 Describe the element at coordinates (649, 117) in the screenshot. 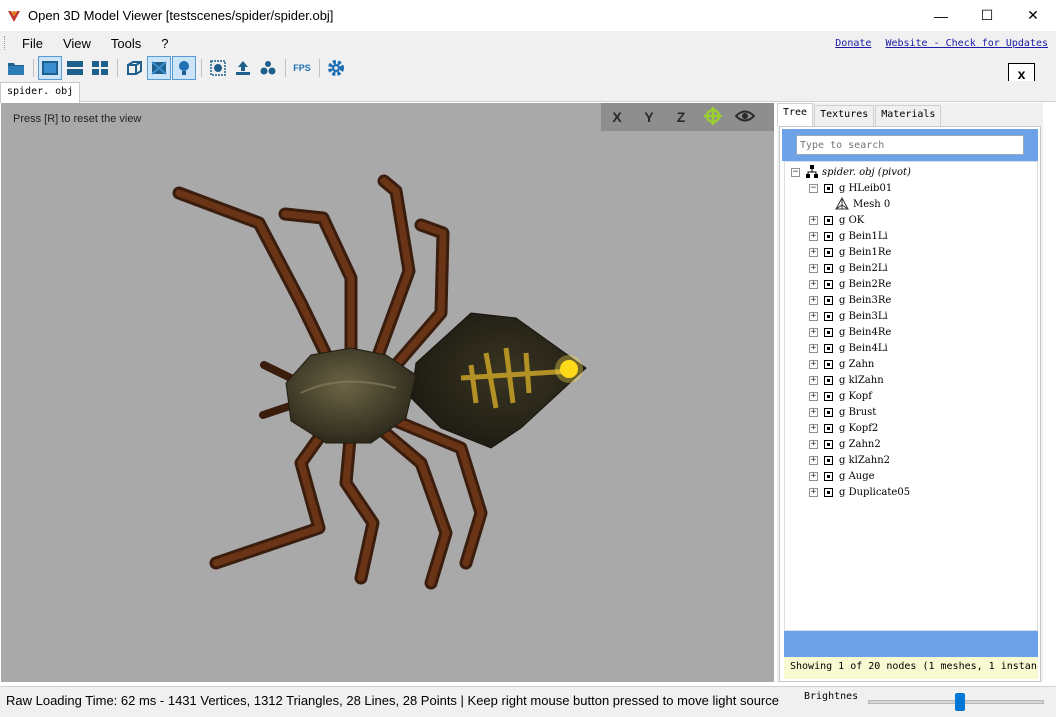

I see `axis-y-button: Y` at that location.